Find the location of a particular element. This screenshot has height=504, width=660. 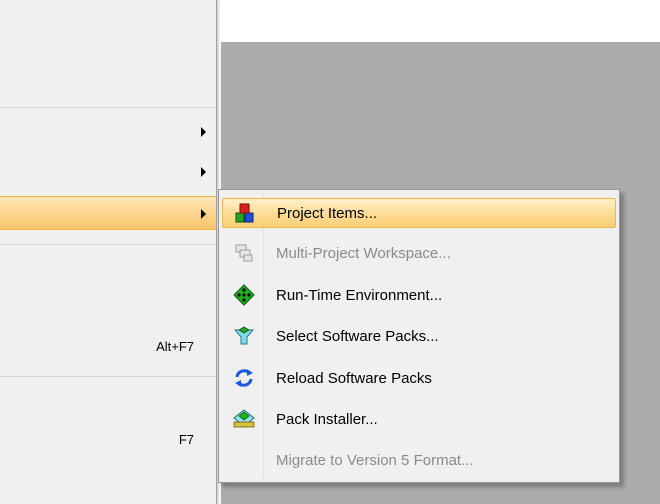

pack-installer-icon is located at coordinates (244, 419).